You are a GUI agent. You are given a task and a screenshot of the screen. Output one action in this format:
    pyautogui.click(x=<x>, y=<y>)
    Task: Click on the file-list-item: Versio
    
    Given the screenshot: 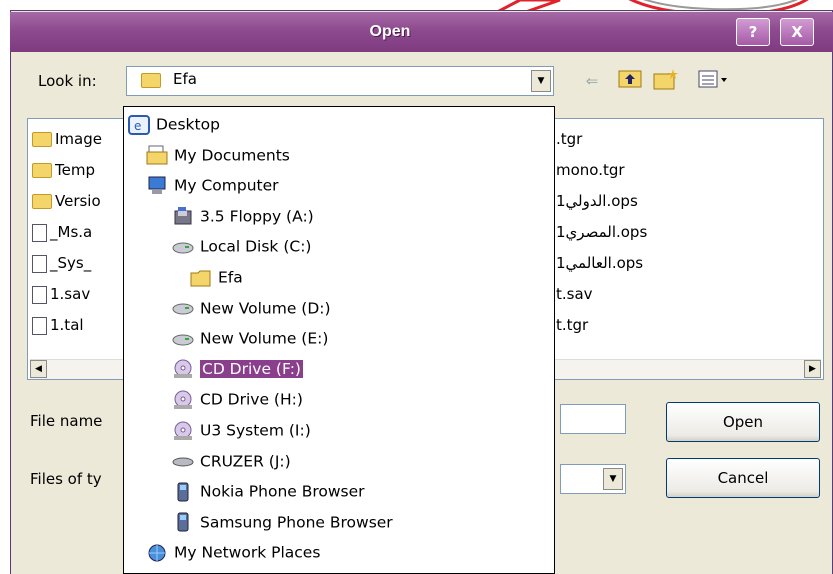 What is the action you would take?
    pyautogui.click(x=66, y=201)
    